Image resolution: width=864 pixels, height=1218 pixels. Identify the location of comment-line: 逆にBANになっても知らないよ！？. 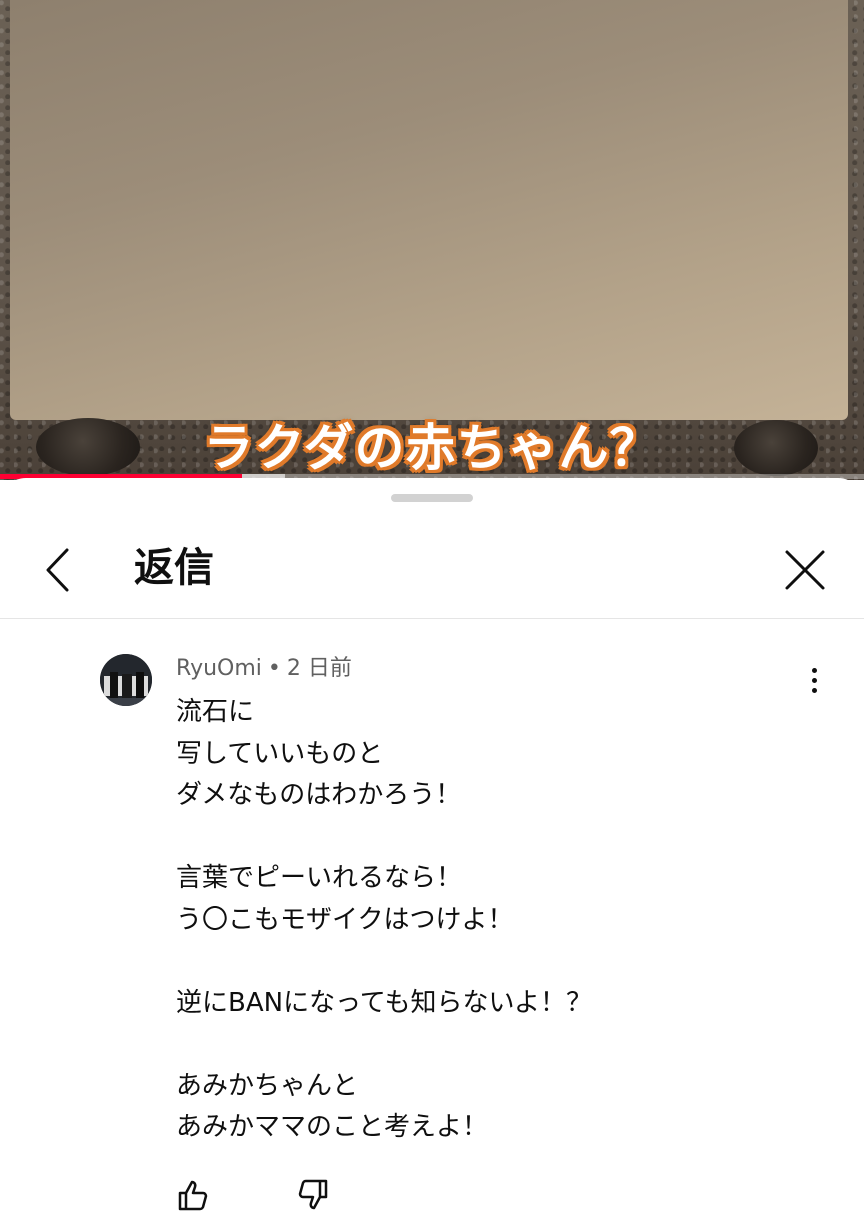
(384, 1002).